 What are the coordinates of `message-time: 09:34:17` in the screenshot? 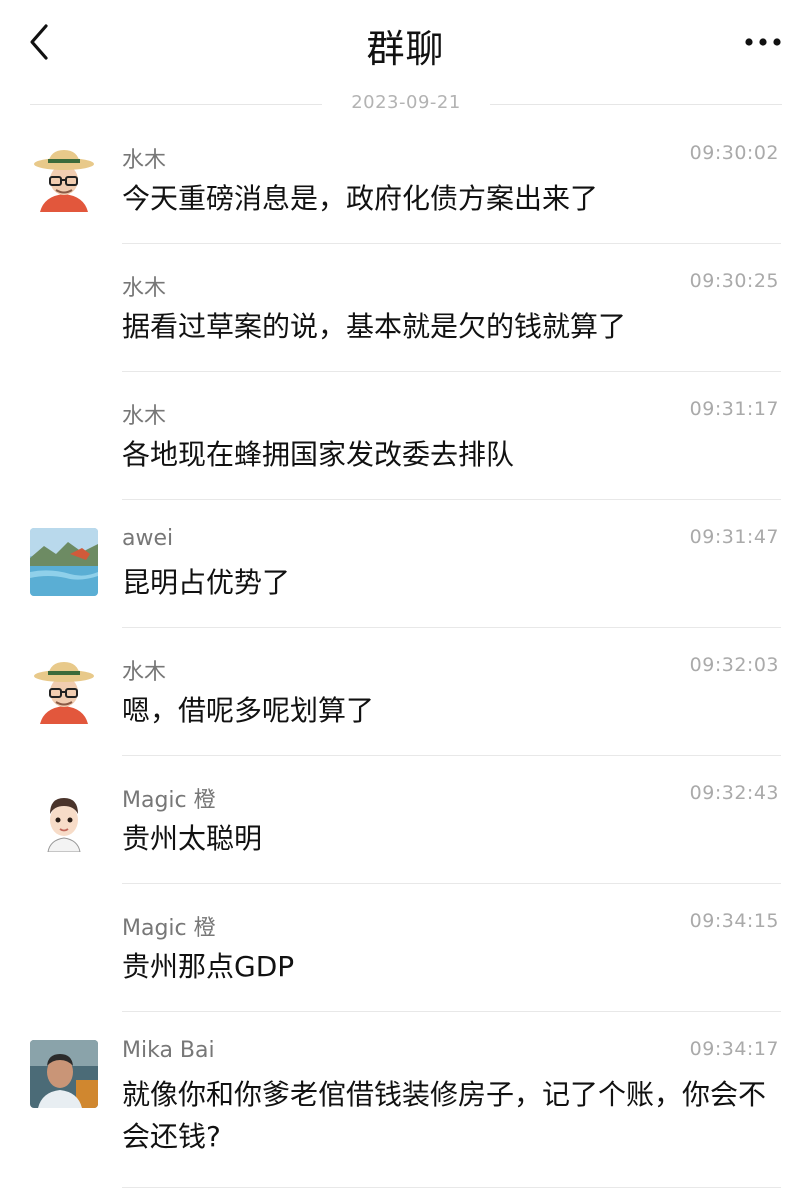 It's located at (734, 1049).